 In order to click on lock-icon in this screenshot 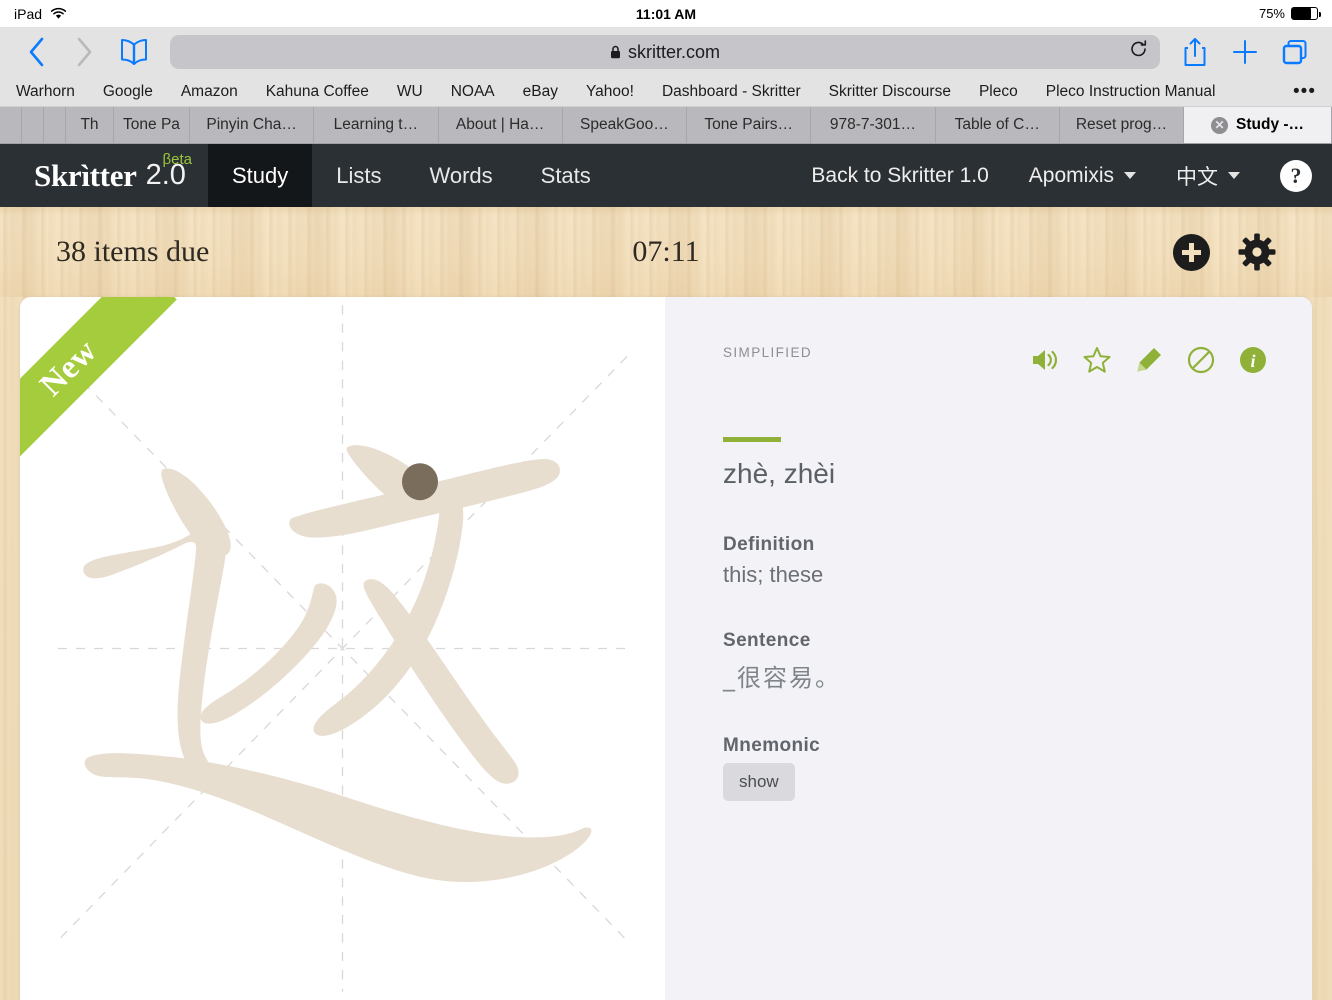, I will do `click(615, 52)`.